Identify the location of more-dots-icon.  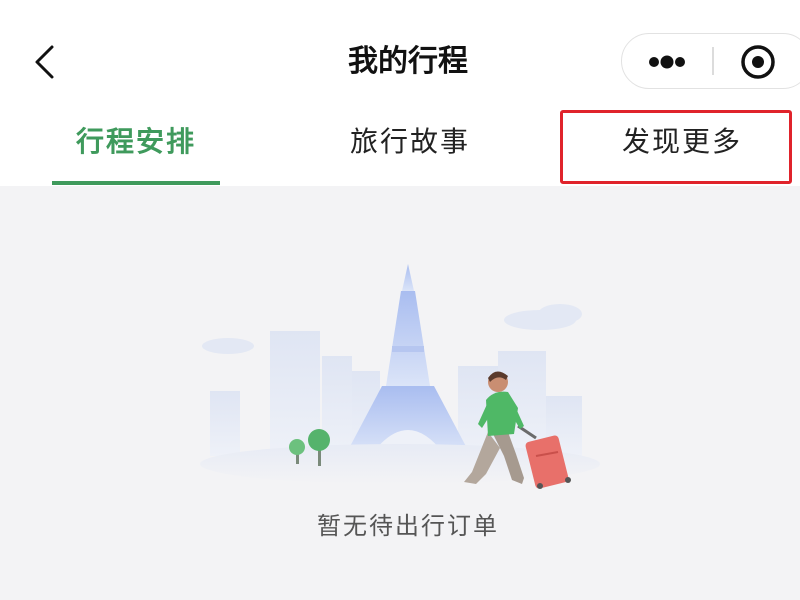
(667, 62).